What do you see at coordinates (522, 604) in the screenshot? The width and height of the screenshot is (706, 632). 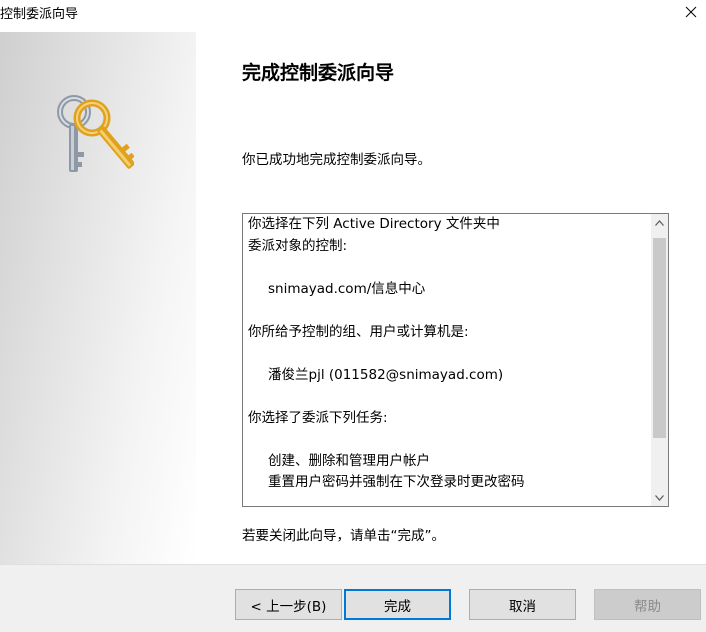 I see `cancel-button: 取消` at bounding box center [522, 604].